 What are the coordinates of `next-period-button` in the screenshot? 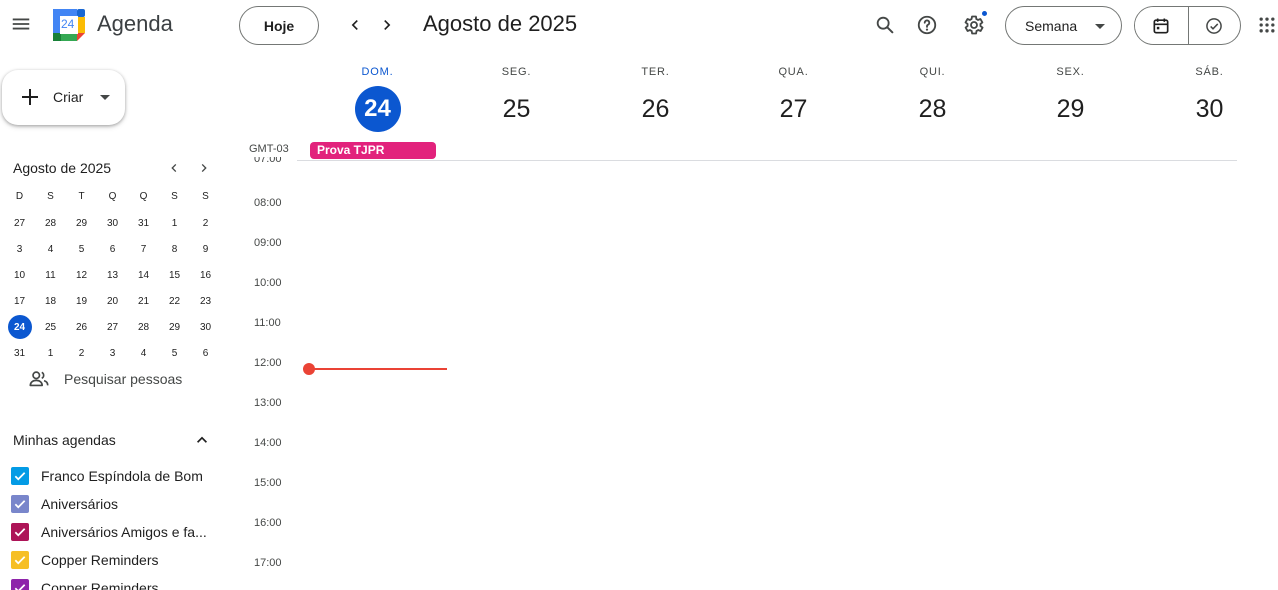 It's located at (387, 25).